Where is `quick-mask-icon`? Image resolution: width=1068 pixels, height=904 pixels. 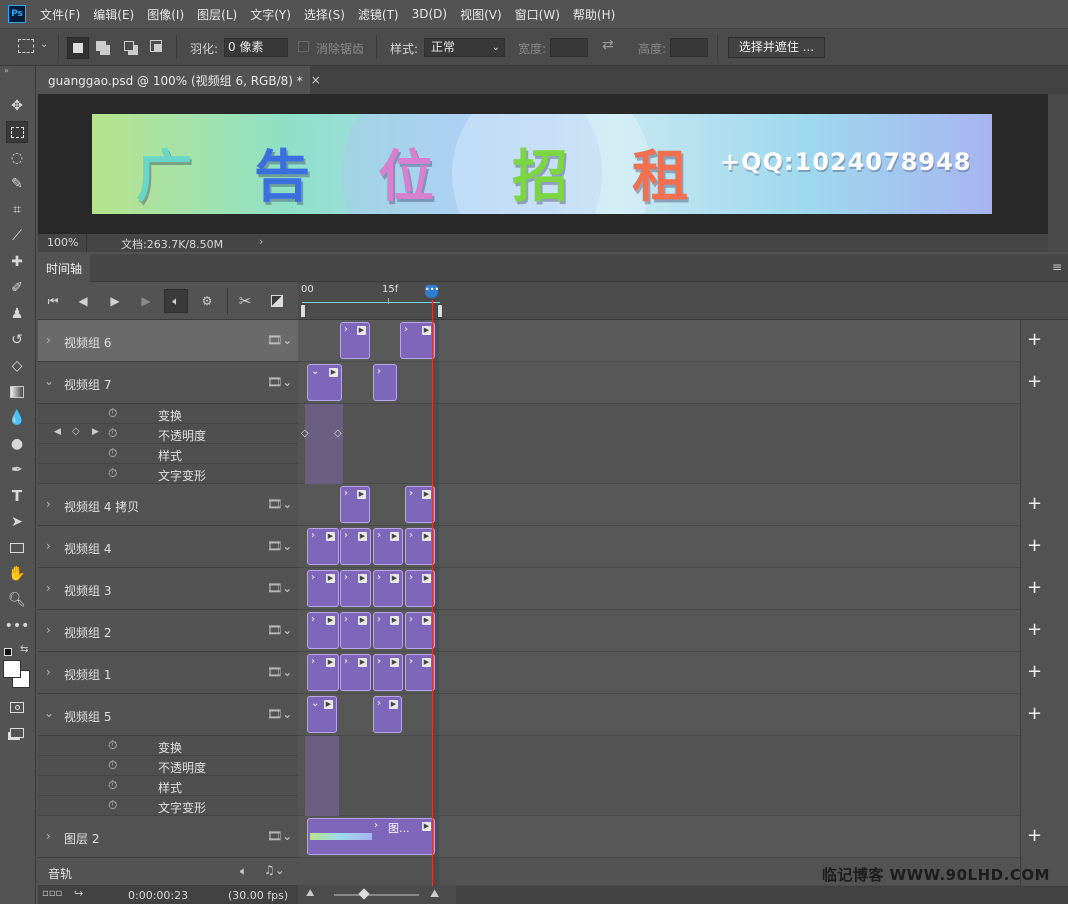
quick-mask-icon is located at coordinates (17, 707).